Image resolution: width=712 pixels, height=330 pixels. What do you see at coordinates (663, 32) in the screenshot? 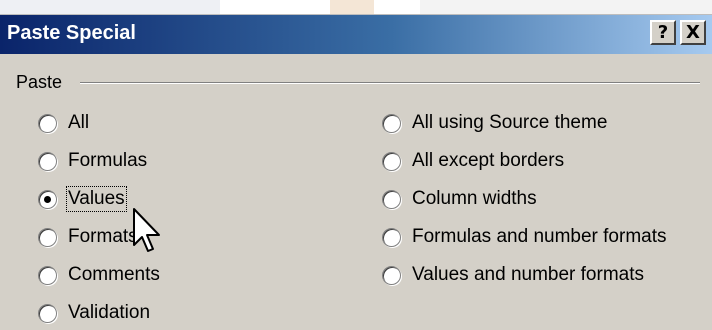
I see `help-button: ?` at bounding box center [663, 32].